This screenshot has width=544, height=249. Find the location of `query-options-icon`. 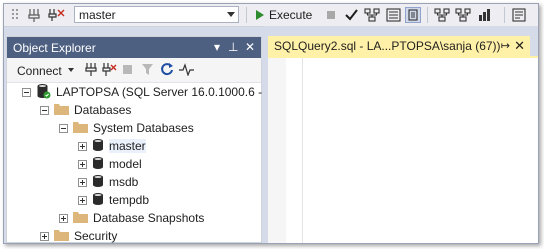

query-options-icon is located at coordinates (393, 15).